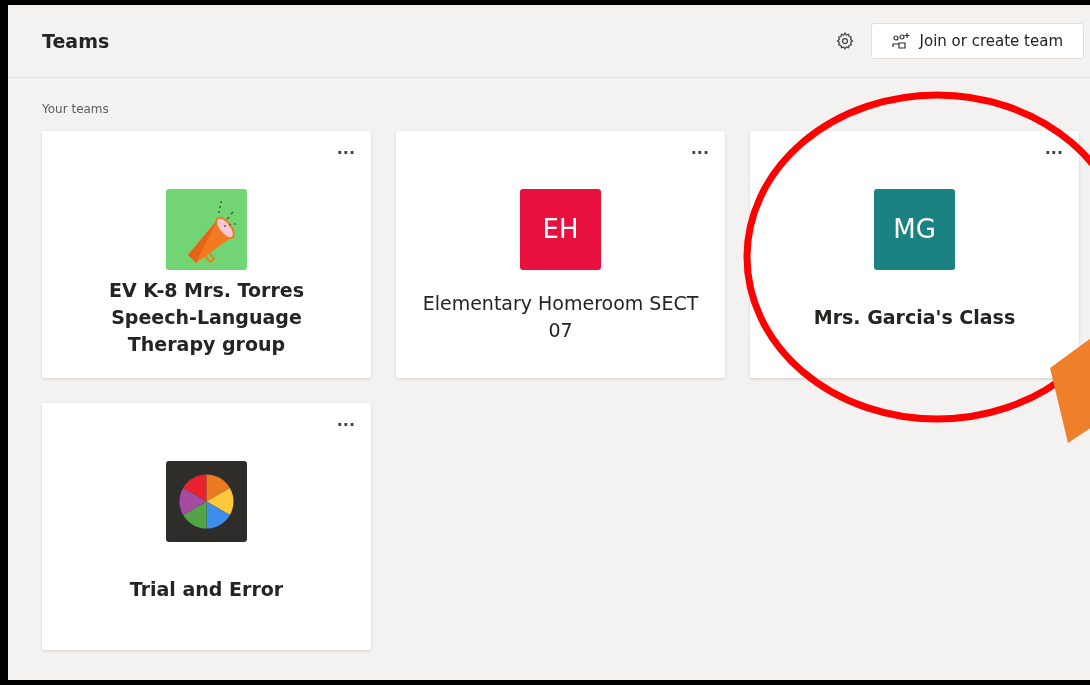  What do you see at coordinates (76, 41) in the screenshot?
I see `page-title: Teams` at bounding box center [76, 41].